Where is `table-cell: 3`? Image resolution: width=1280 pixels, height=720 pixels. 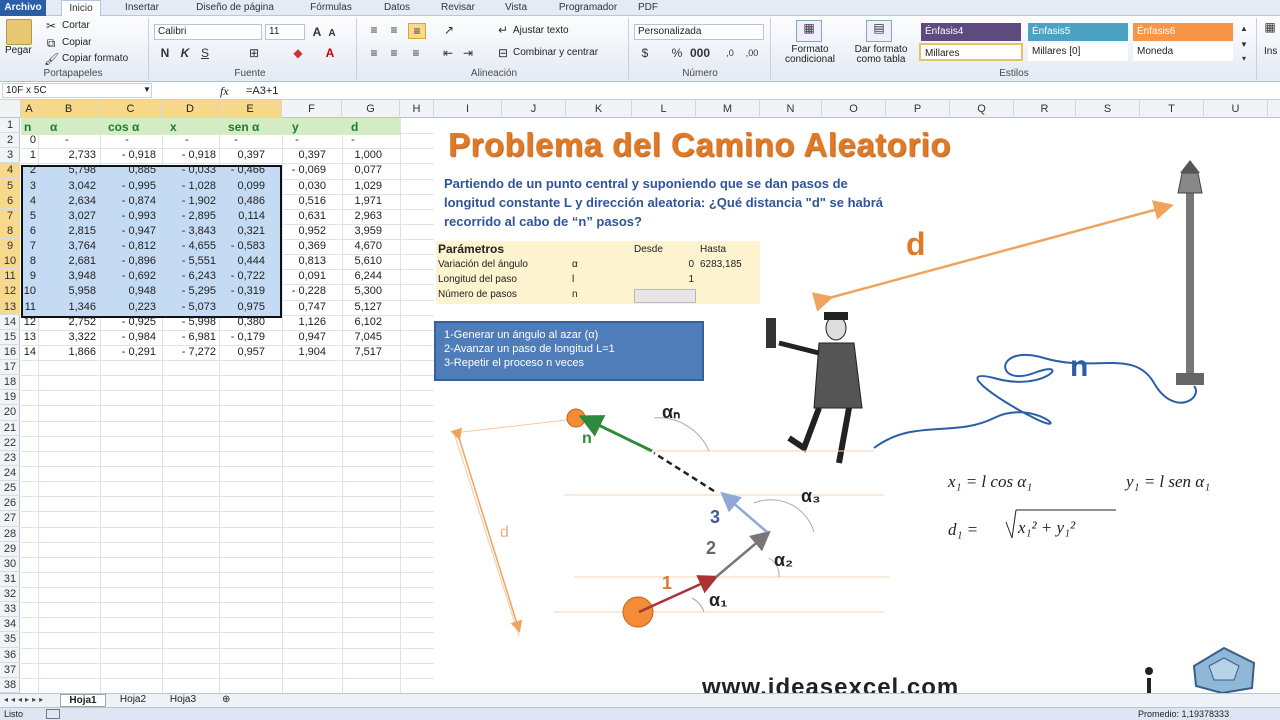 table-cell: 3 is located at coordinates (29, 186).